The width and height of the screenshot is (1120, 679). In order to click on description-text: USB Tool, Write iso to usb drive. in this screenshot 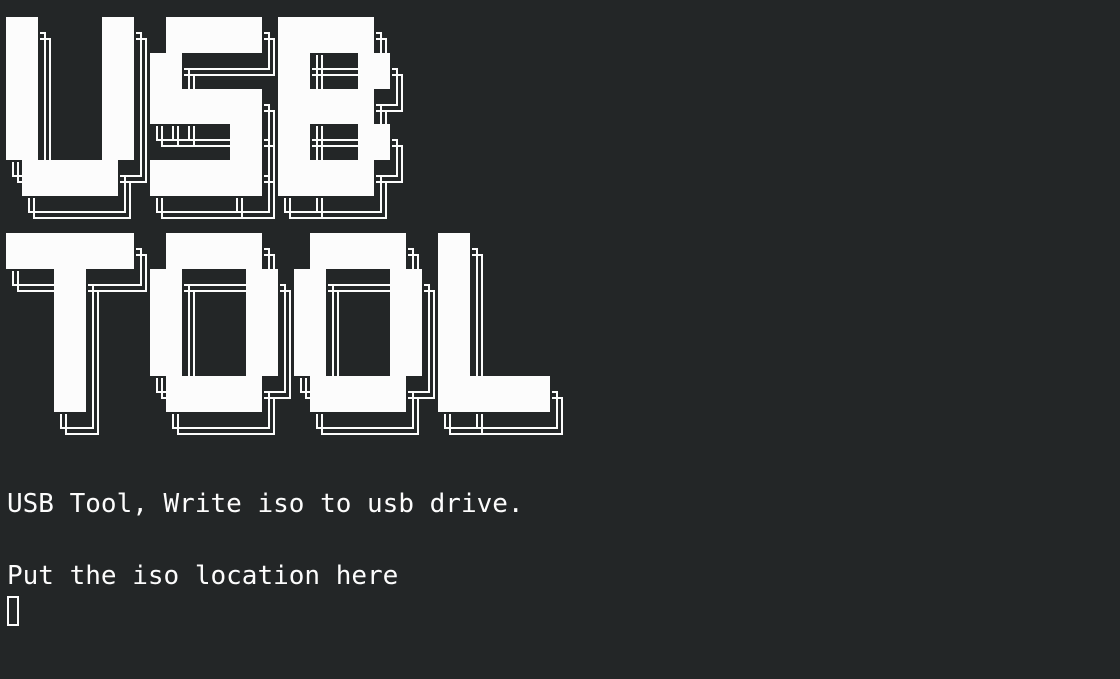, I will do `click(265, 504)`.